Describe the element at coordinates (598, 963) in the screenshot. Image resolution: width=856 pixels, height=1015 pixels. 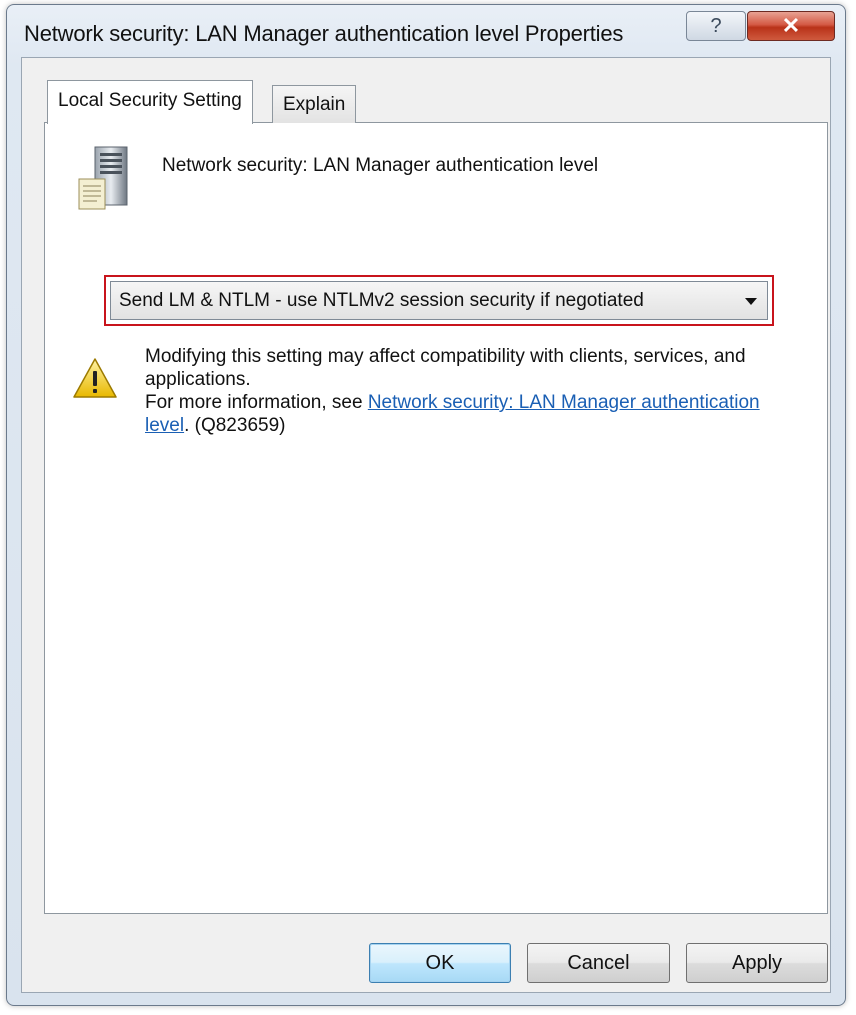
I see `cancel-button: Cancel` at that location.